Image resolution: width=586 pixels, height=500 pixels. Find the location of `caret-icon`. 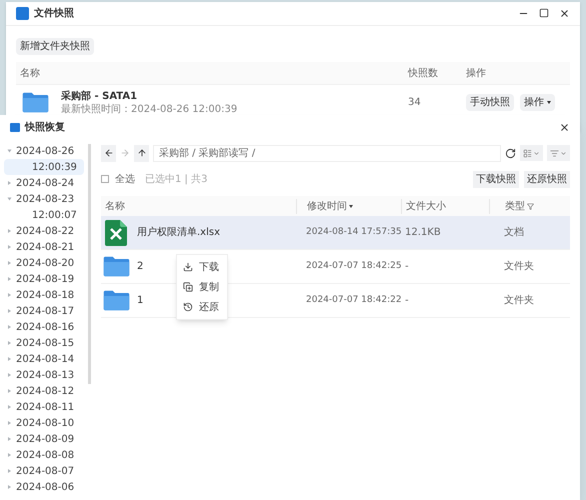

caret-icon is located at coordinates (549, 102).